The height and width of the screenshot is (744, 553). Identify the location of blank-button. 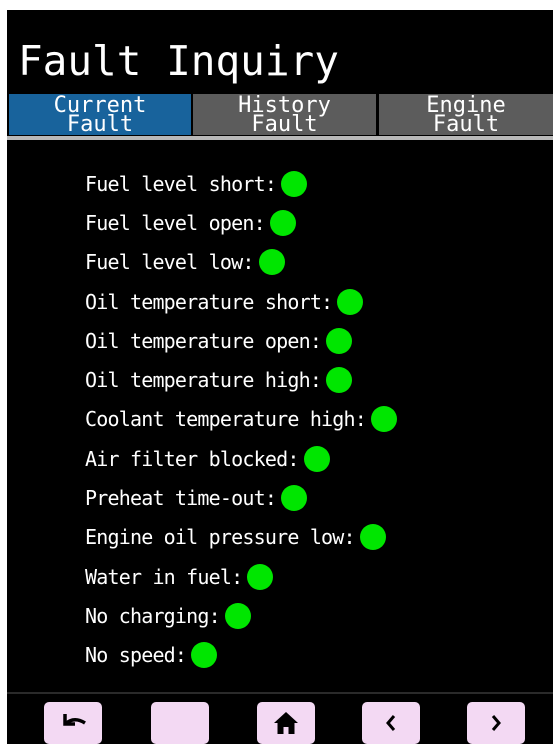
(180, 723).